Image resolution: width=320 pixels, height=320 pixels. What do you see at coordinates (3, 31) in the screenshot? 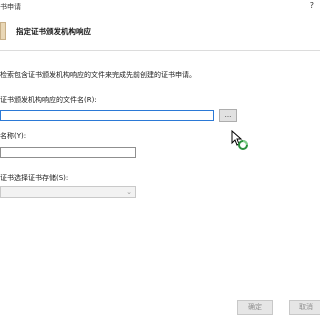
I see `certificate-icon` at bounding box center [3, 31].